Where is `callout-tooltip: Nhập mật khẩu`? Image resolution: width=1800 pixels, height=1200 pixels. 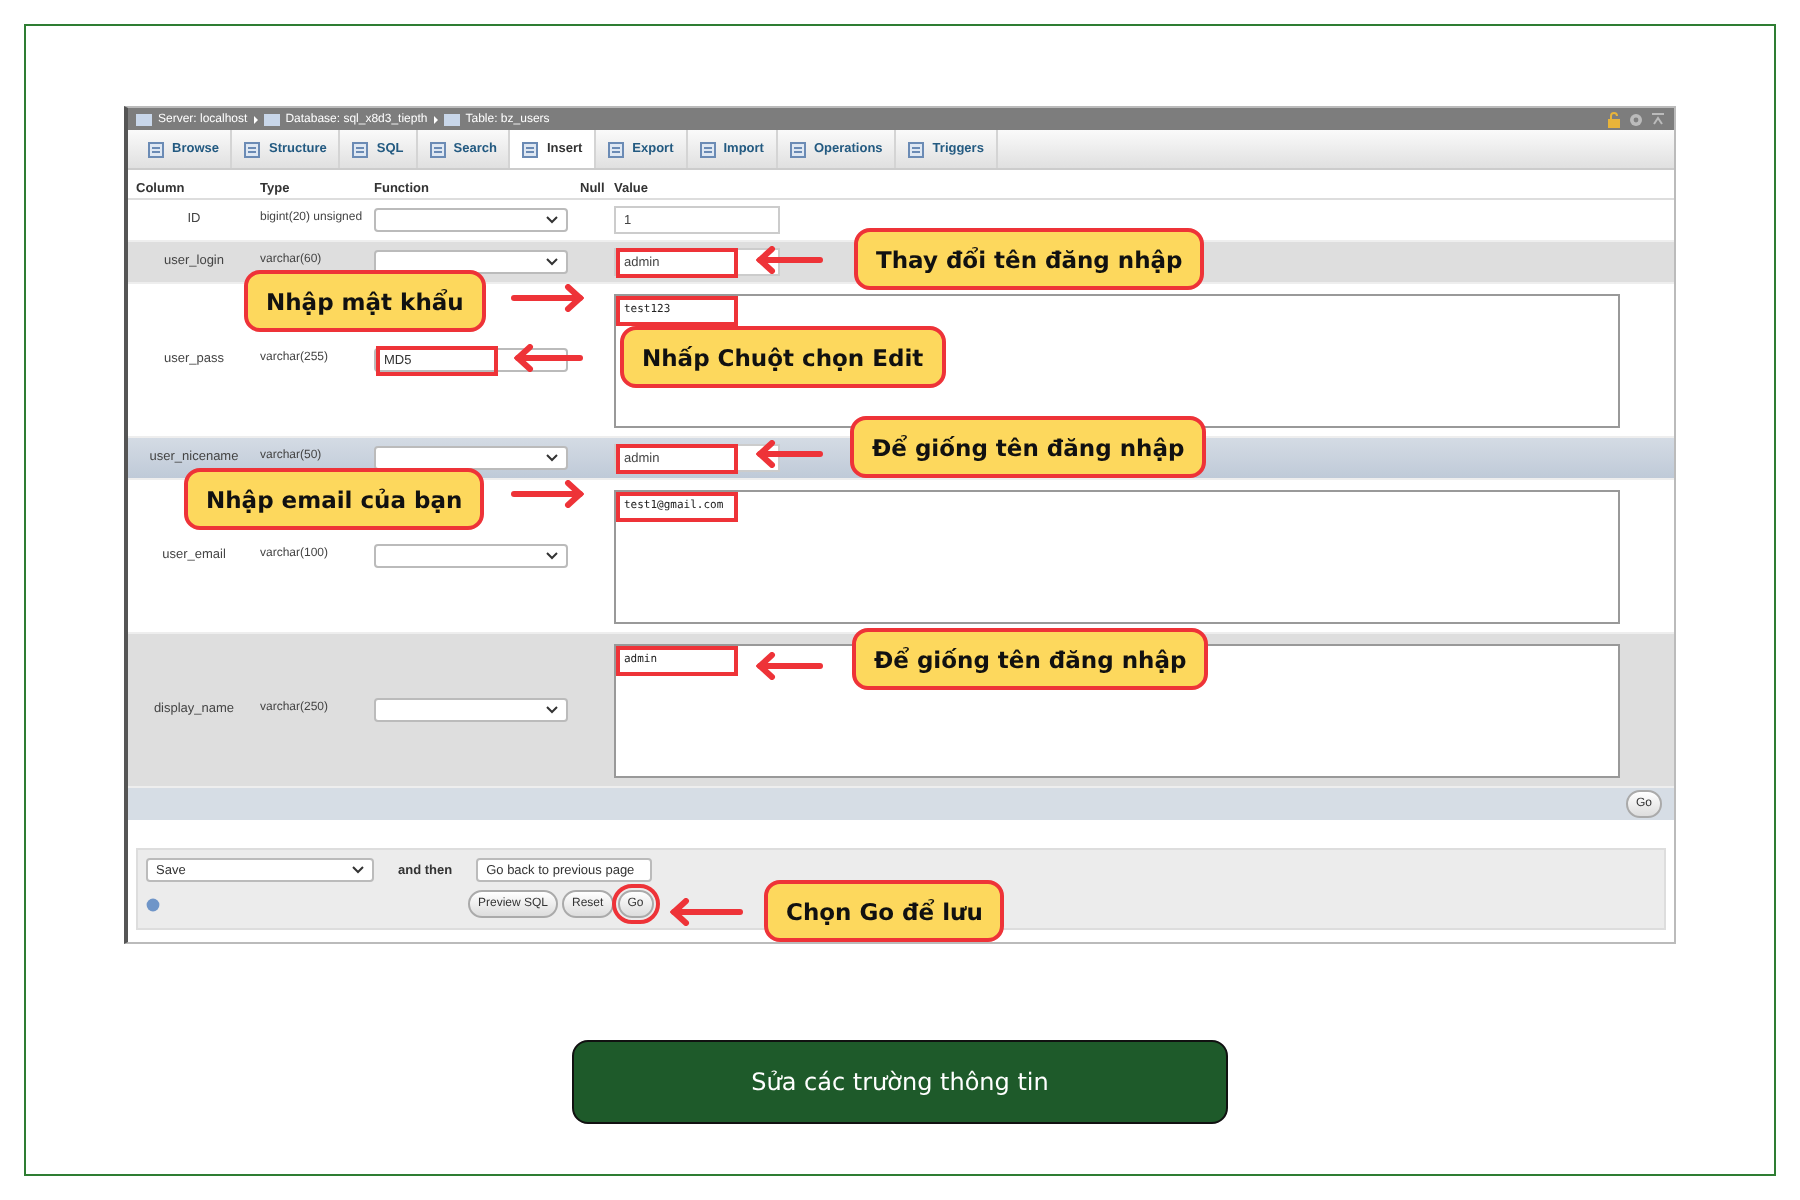
callout-tooltip: Nhập mật khẩu is located at coordinates (365, 301).